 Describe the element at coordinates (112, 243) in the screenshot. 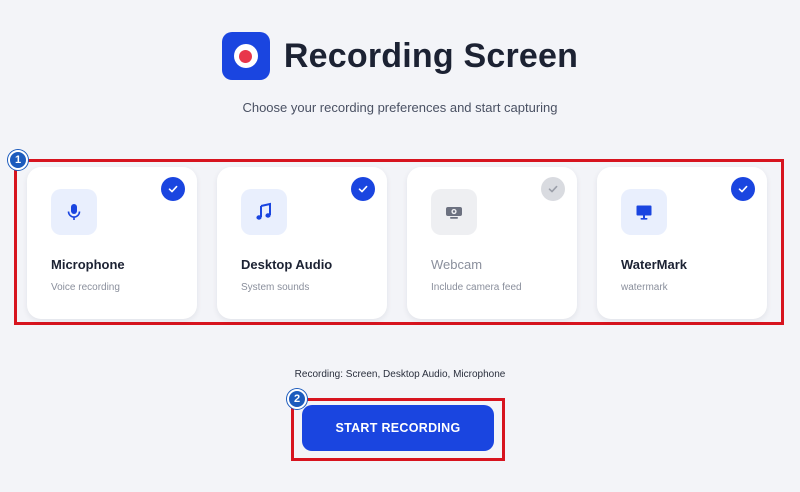

I see `option-card-microphone: Microphone Voice recording` at that location.